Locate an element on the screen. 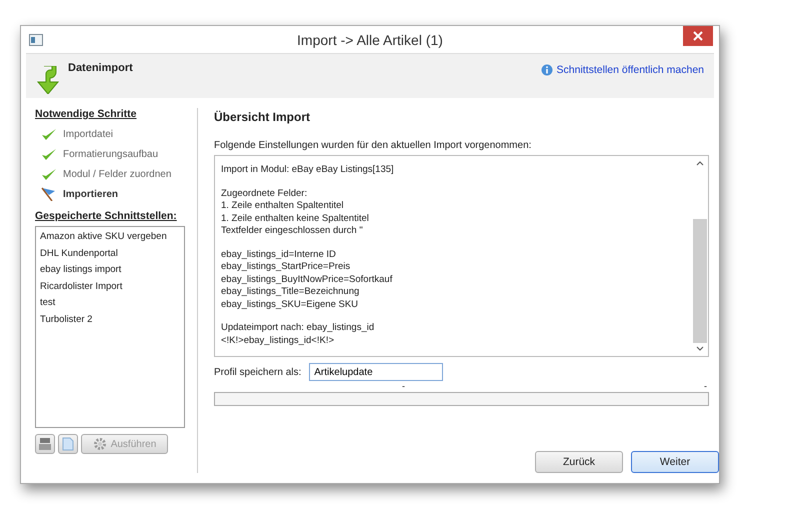 The width and height of the screenshot is (797, 519). summary-line: ebay_listings_id=Interne ID is located at coordinates (279, 254).